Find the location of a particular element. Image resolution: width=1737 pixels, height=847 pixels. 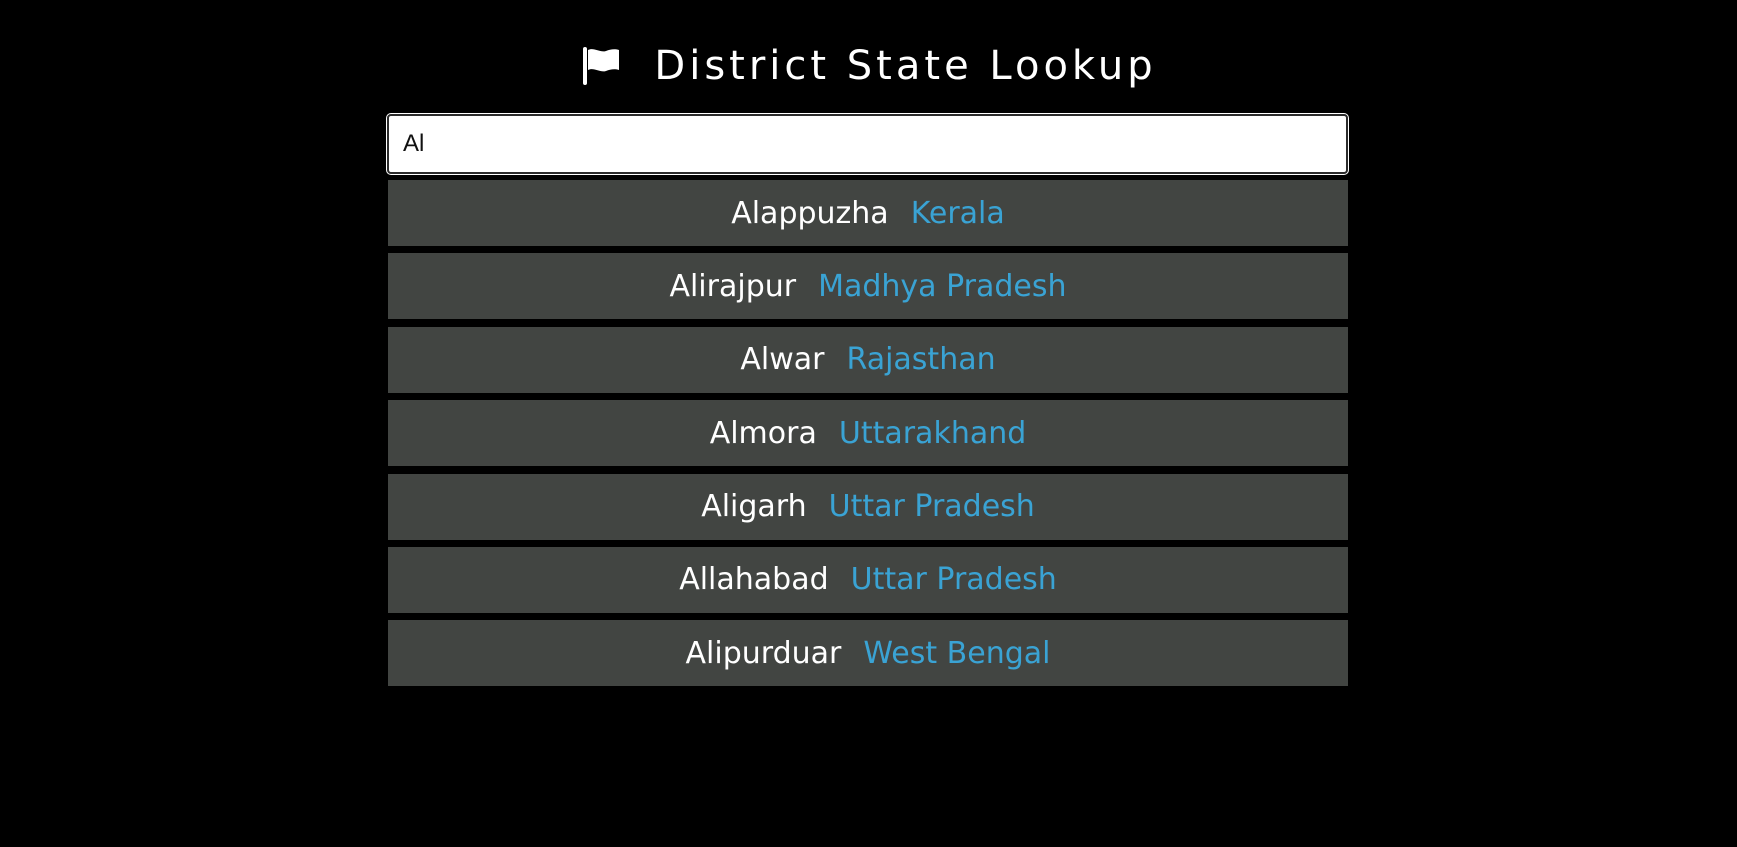

result-row: Alipurduar West Bengal is located at coordinates (868, 653).